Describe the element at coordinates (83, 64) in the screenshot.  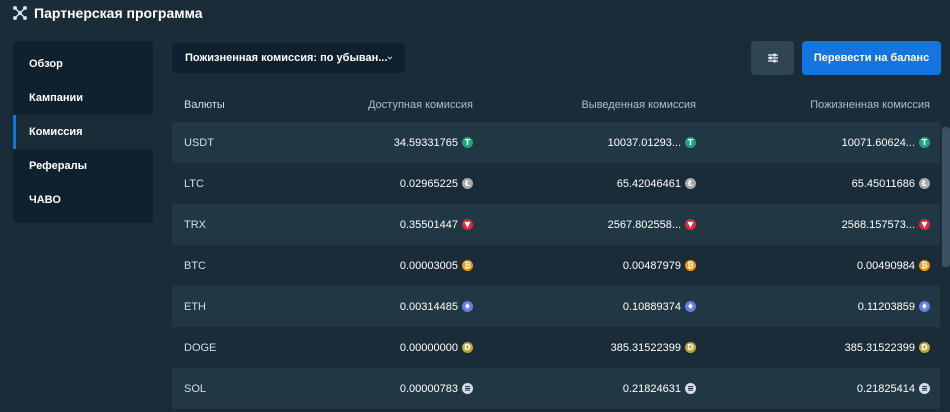
I see `sidebar-item-overview: Обзор` at that location.